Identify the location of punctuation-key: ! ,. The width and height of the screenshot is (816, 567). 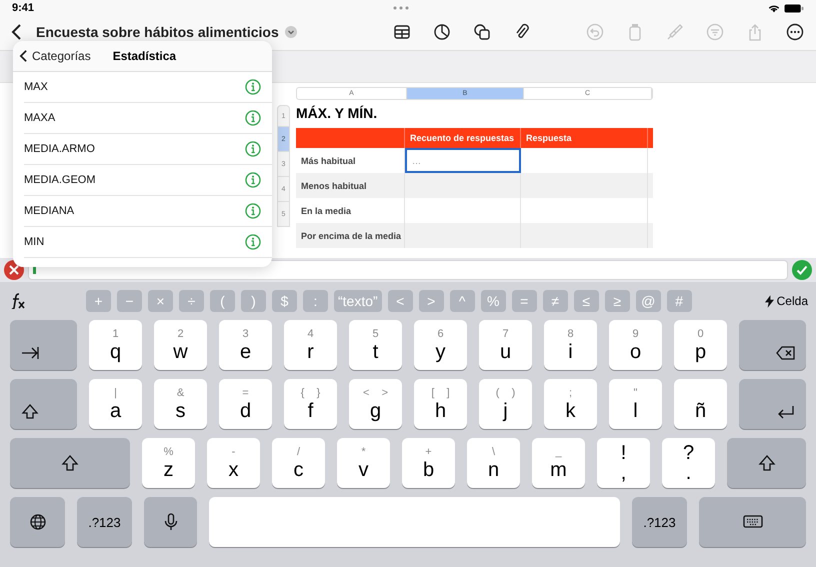
(623, 463).